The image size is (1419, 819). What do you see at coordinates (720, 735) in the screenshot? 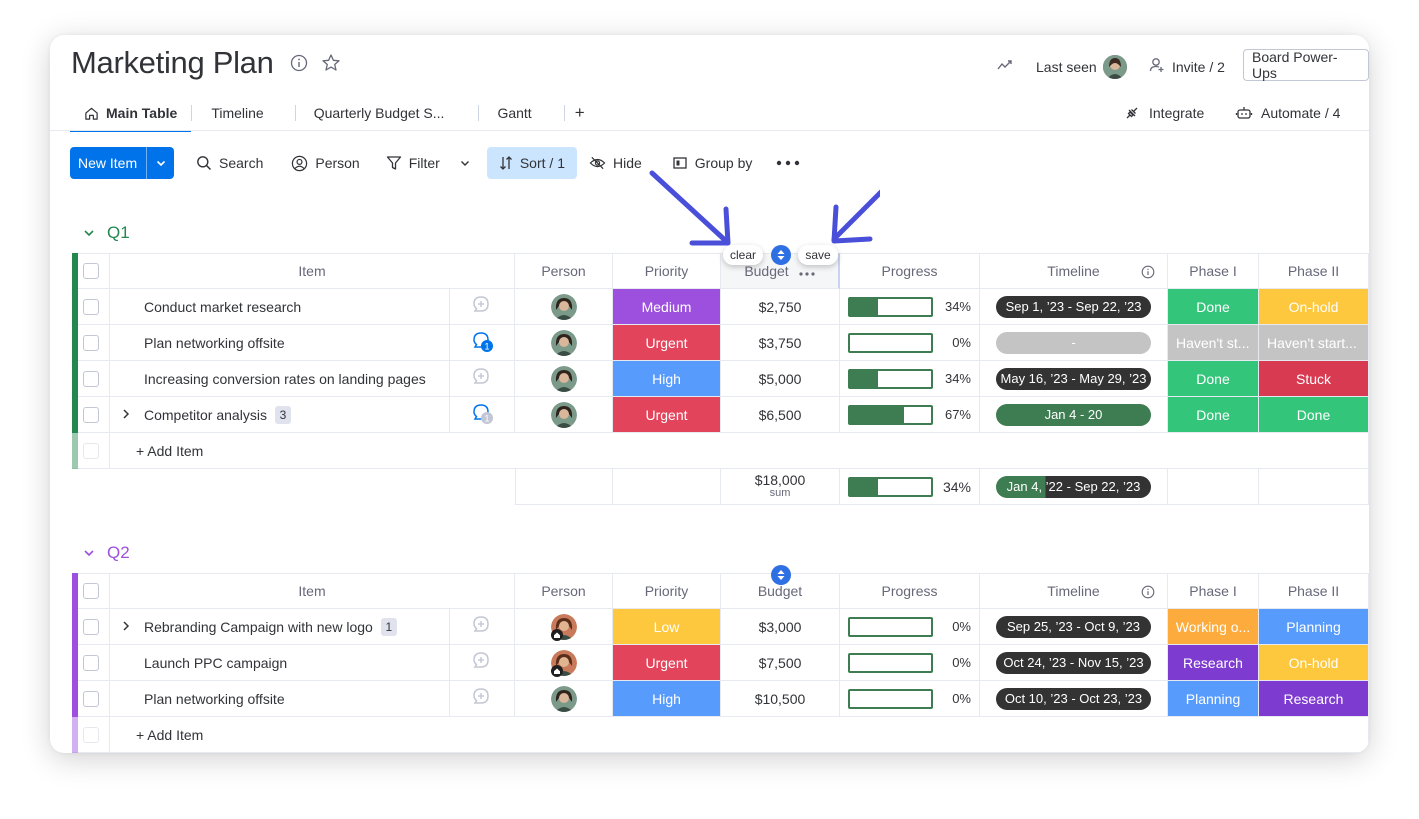
I see `add-item-row: + Add Item` at bounding box center [720, 735].